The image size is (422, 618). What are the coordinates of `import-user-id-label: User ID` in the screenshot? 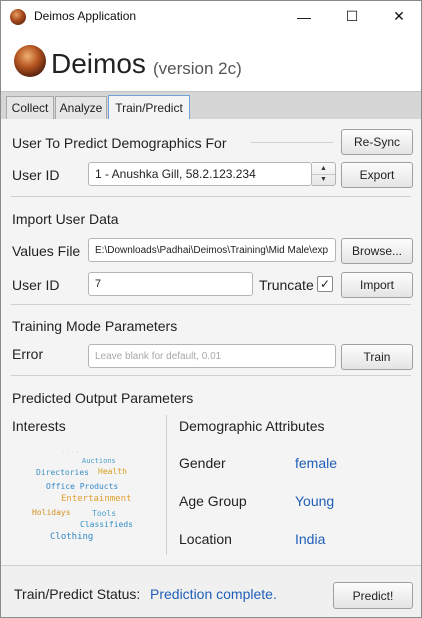 It's located at (36, 285).